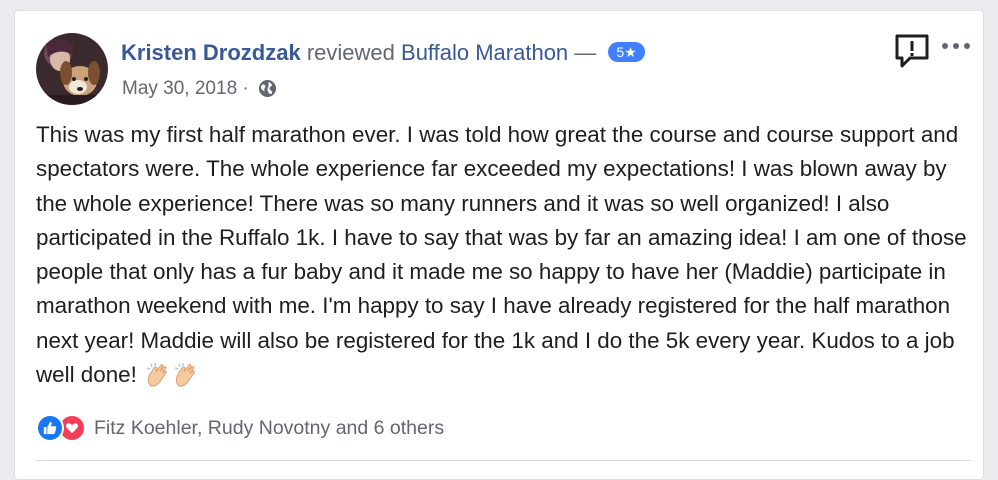 Image resolution: width=998 pixels, height=480 pixels. Describe the element at coordinates (626, 52) in the screenshot. I see `rating-badge: 5★` at that location.